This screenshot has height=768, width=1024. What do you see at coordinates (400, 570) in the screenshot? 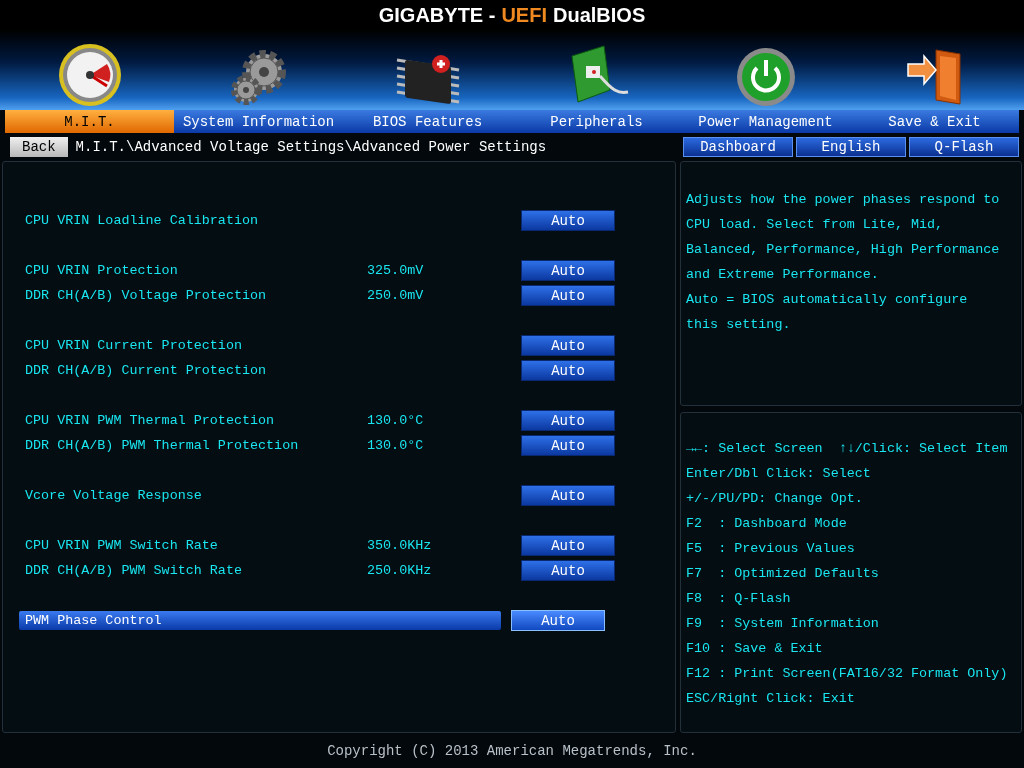
I see `setting-value: 250.0KHz` at bounding box center [400, 570].